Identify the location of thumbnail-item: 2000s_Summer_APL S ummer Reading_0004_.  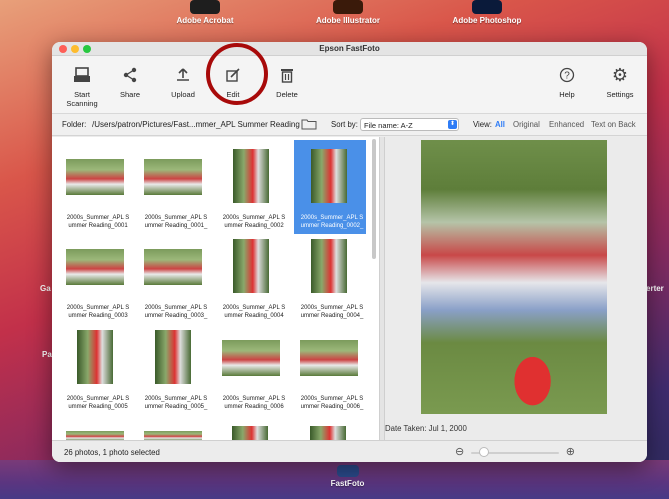
(332, 280).